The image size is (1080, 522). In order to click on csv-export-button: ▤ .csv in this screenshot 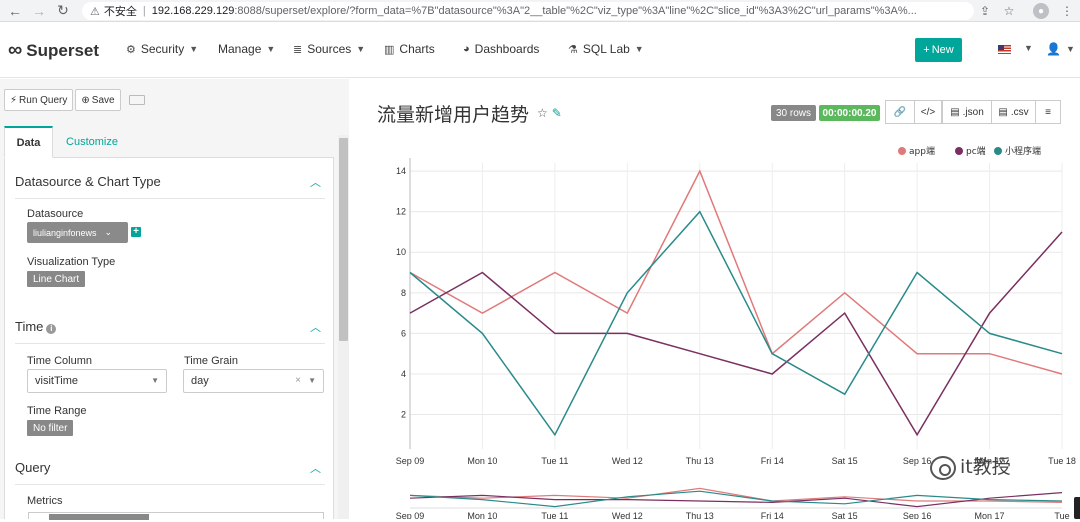, I will do `click(1013, 112)`.